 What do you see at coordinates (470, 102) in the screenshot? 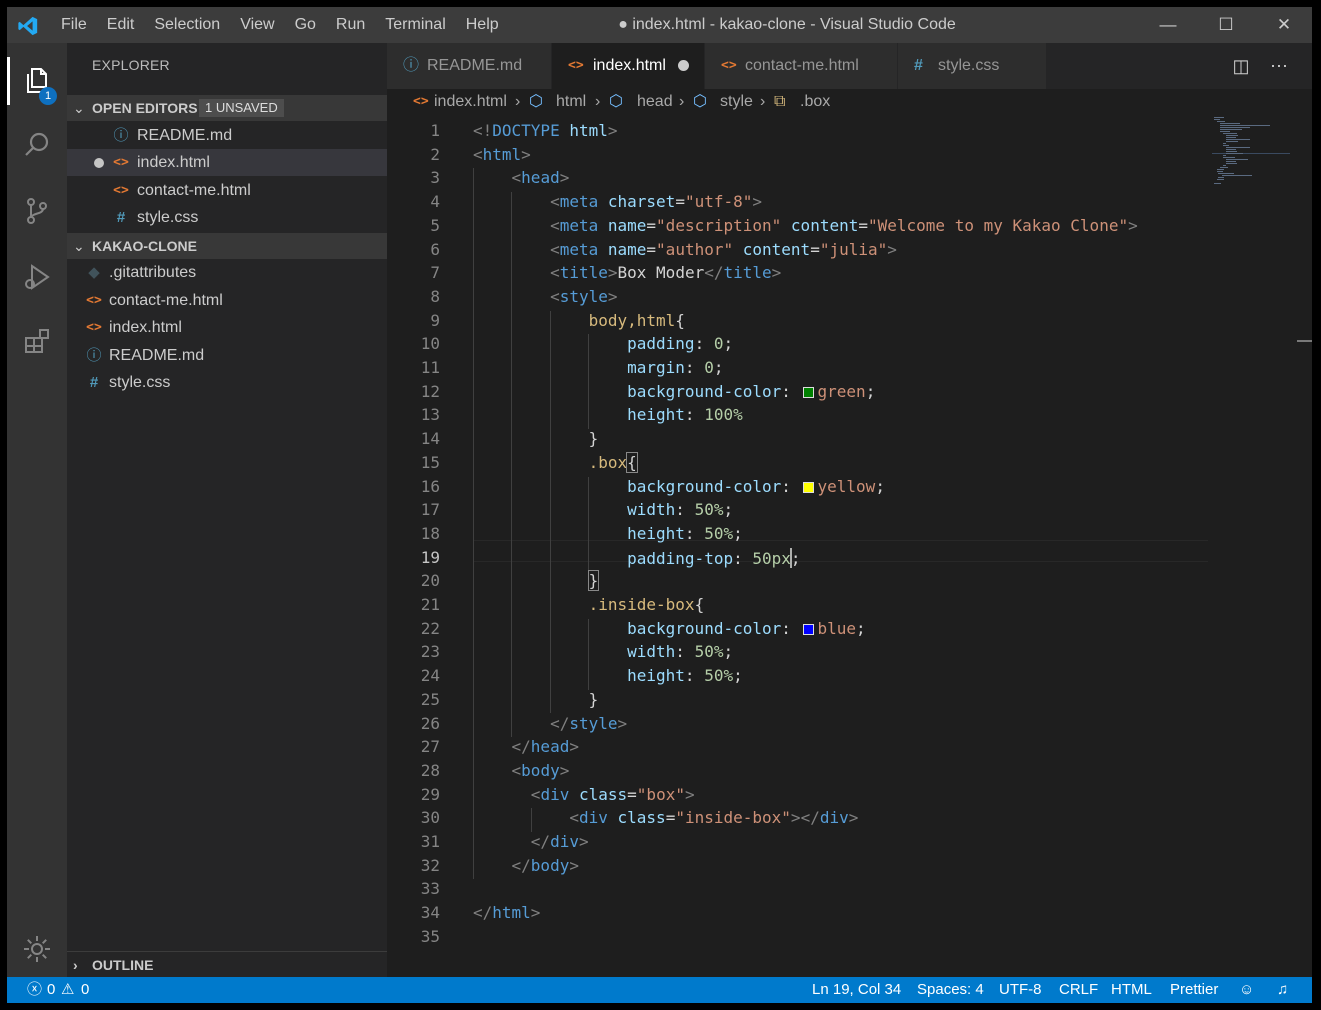
I see `breadcrumb-item: index.html` at bounding box center [470, 102].